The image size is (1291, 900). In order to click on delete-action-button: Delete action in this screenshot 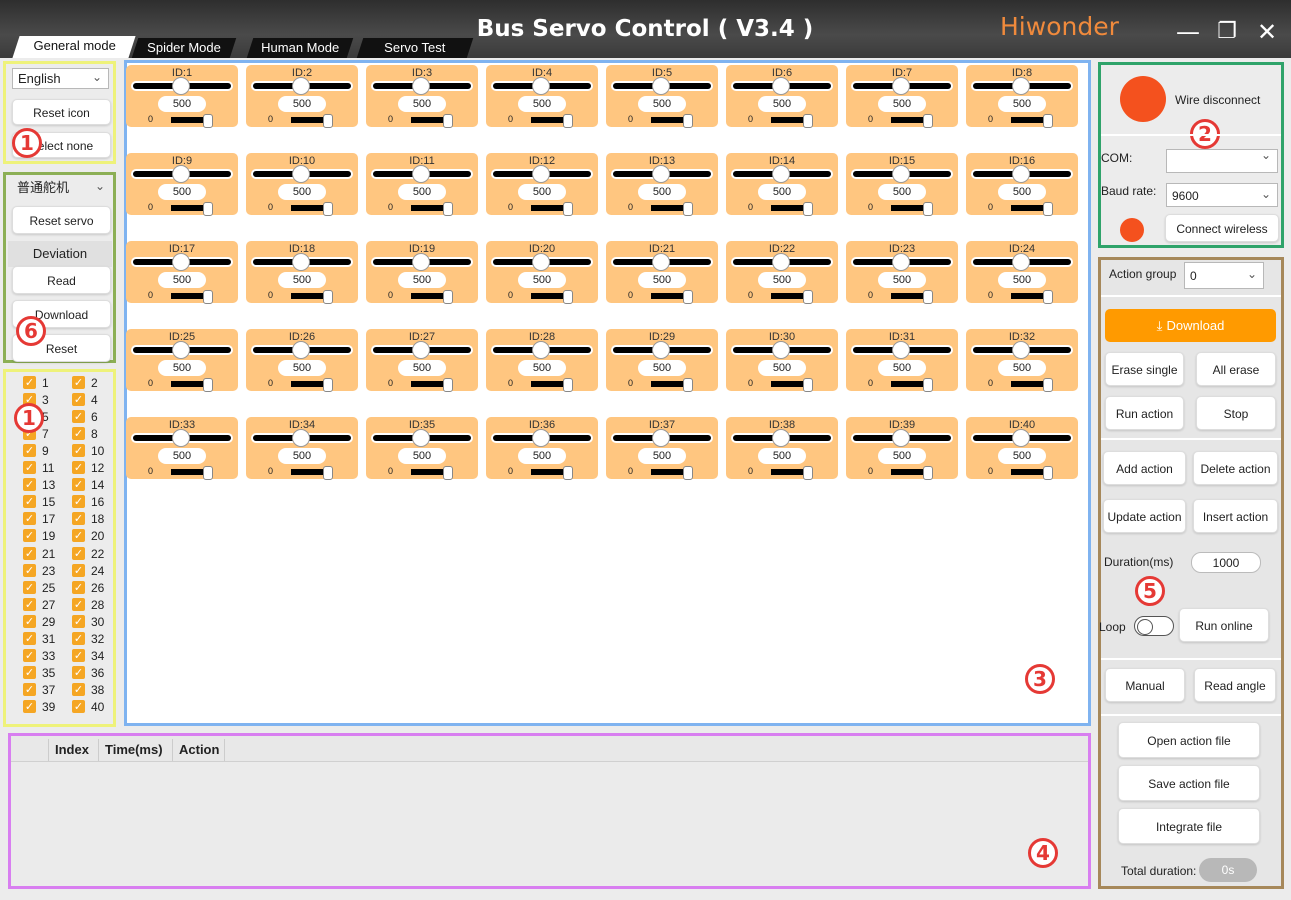, I will do `click(1235, 468)`.